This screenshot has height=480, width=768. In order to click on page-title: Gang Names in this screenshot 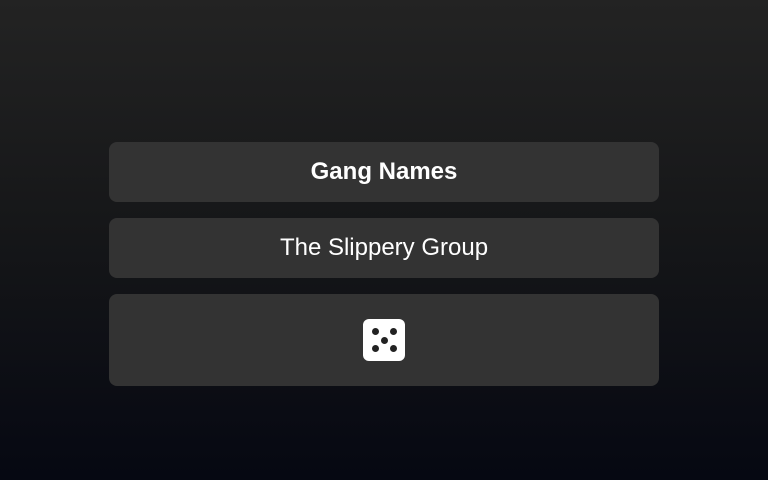, I will do `click(384, 171)`.